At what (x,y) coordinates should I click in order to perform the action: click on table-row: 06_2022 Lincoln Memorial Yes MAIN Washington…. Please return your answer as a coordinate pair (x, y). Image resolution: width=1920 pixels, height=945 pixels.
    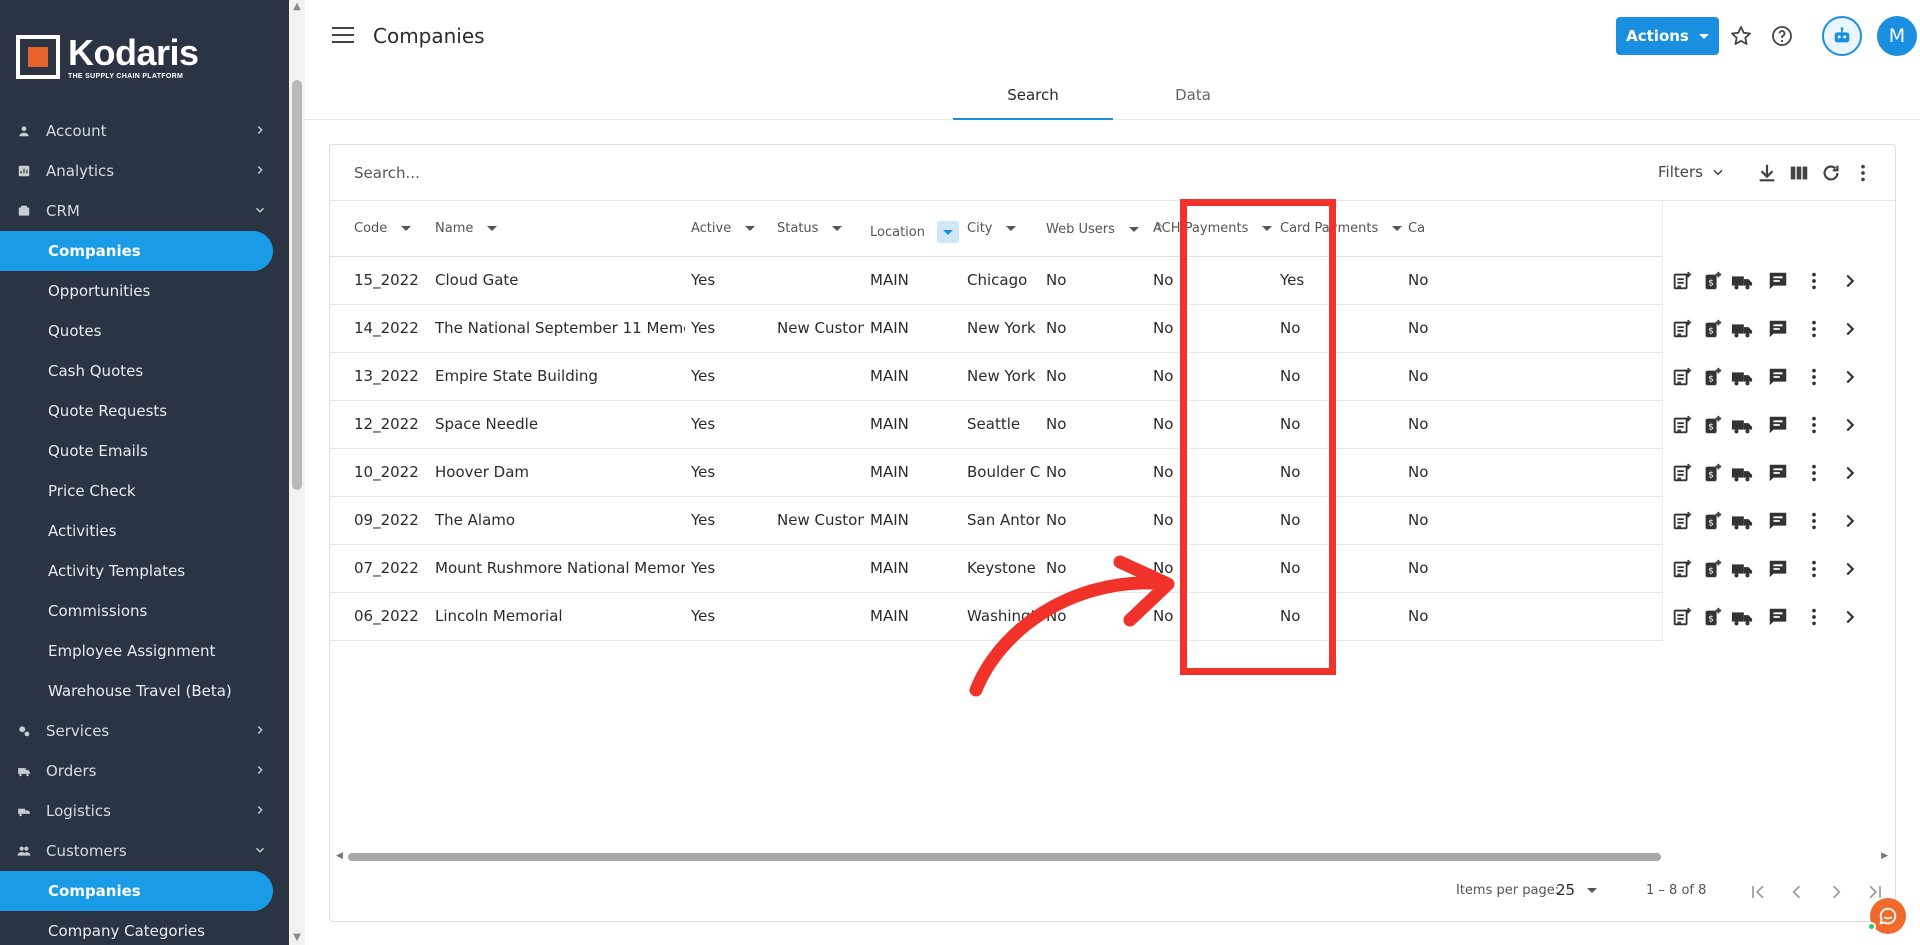
    Looking at the image, I should click on (1112, 617).